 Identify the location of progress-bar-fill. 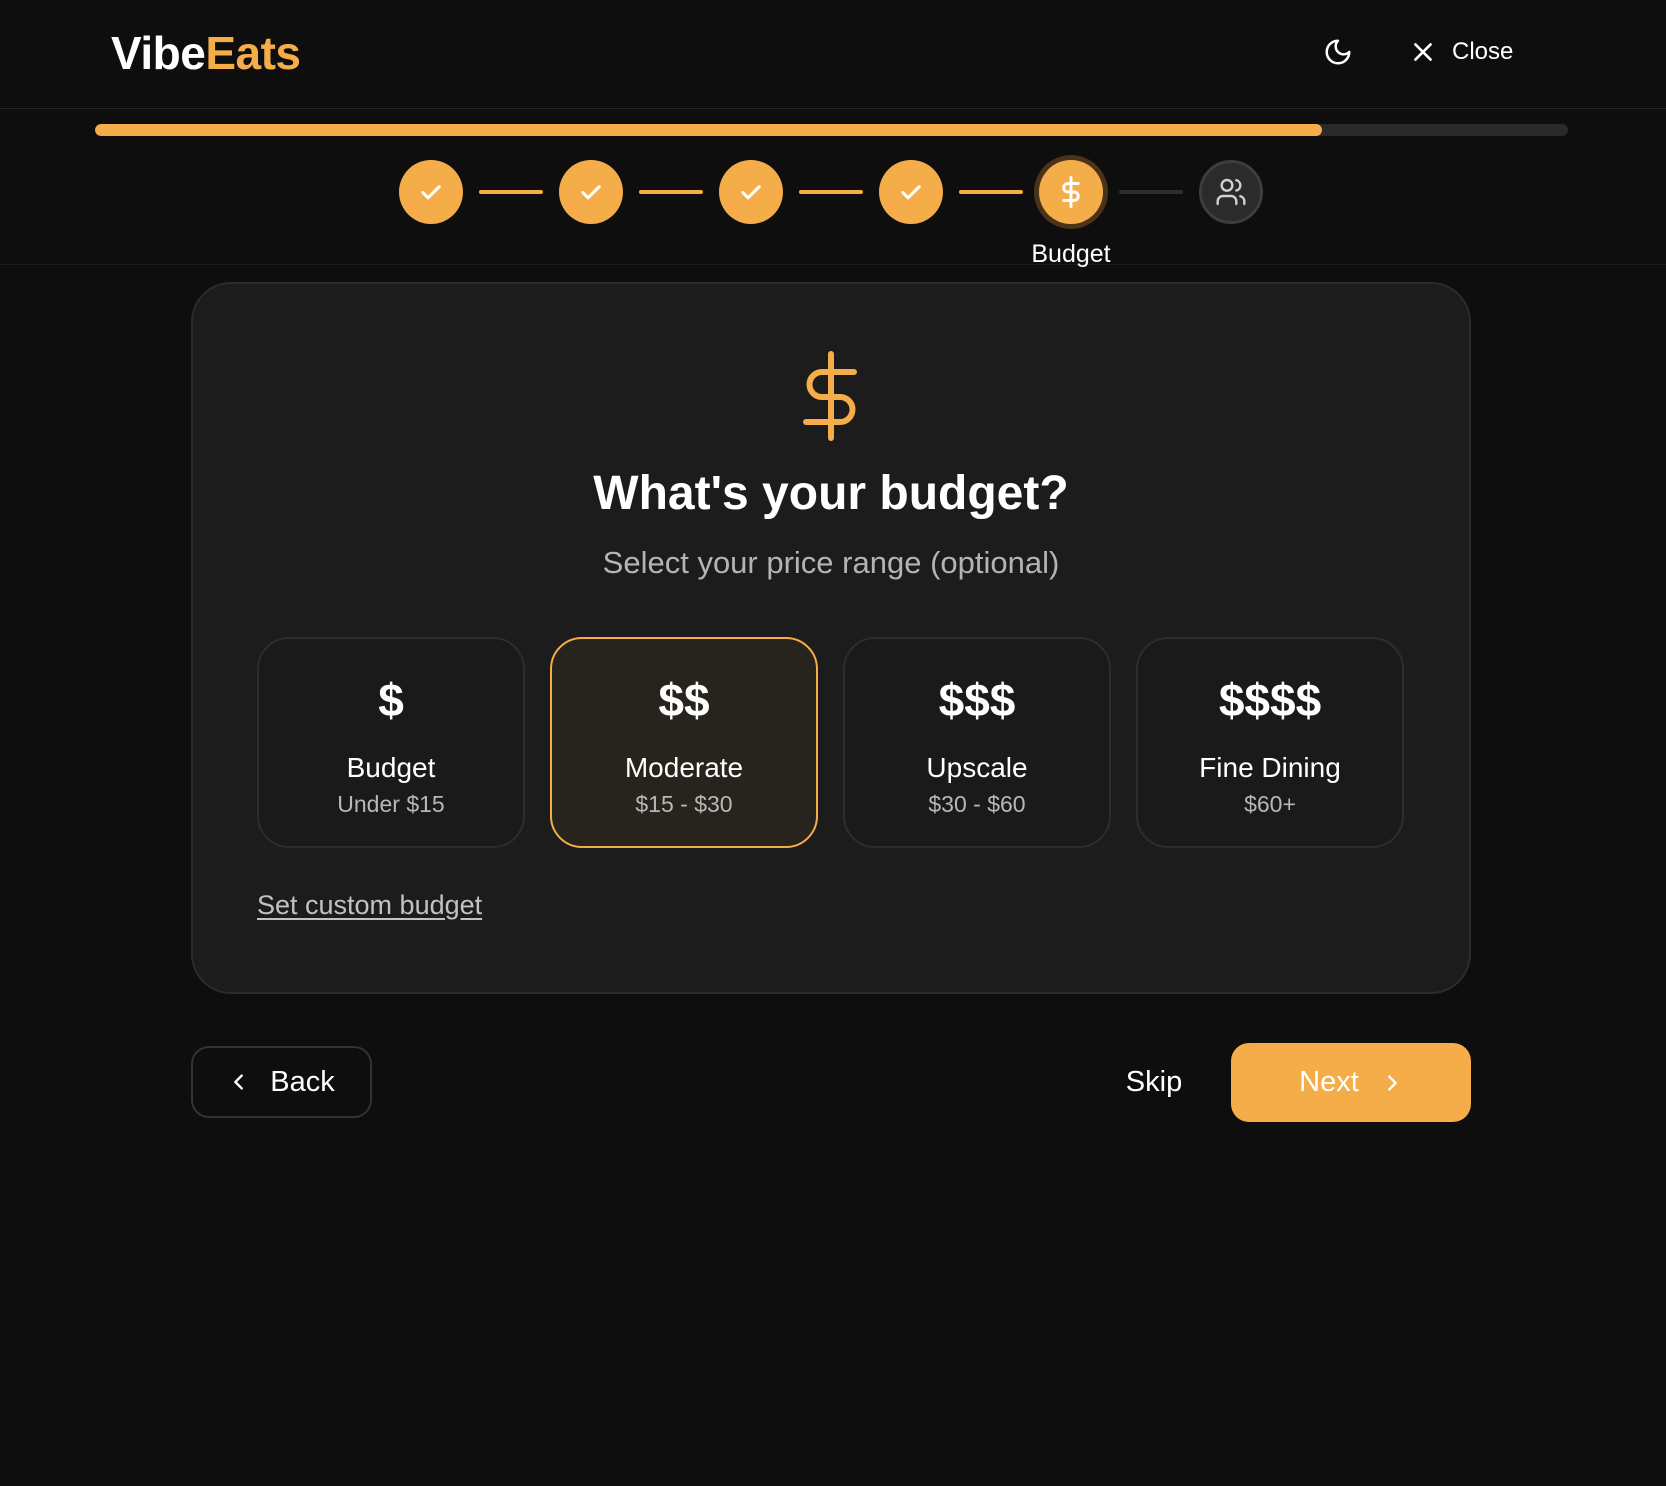
(708, 130).